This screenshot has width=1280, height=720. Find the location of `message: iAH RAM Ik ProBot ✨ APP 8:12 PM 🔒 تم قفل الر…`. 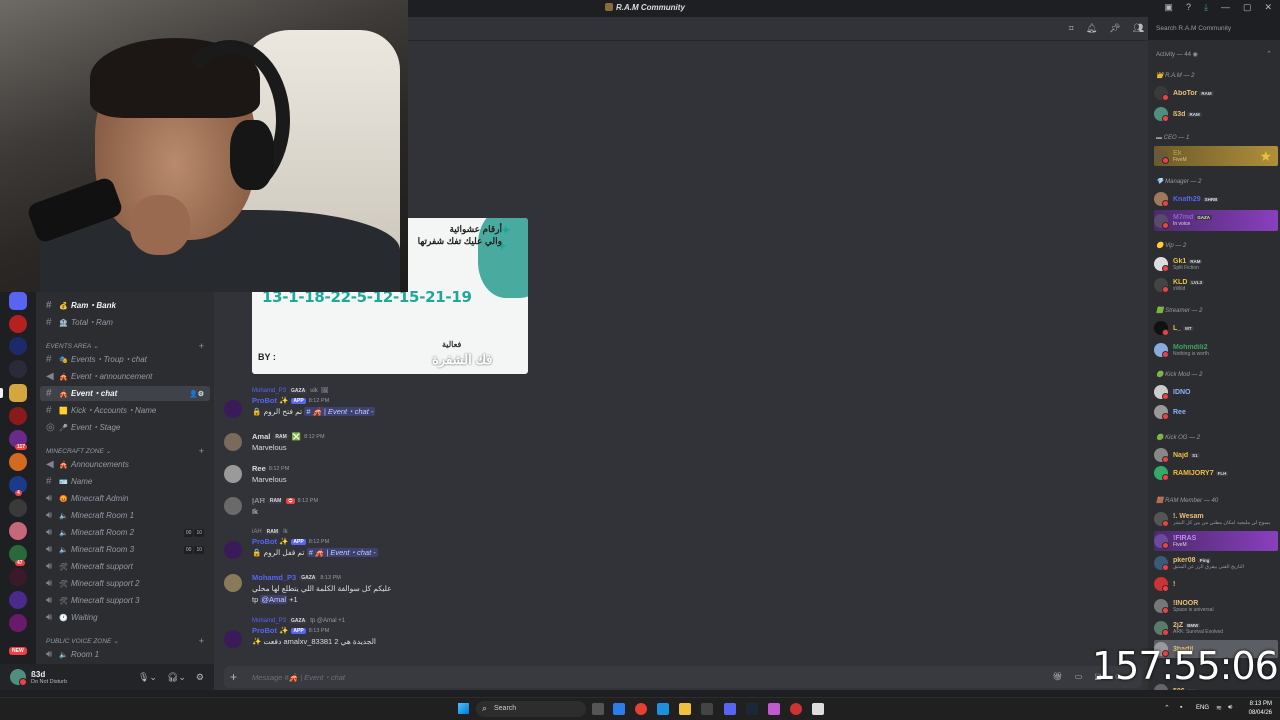

message: iAH RAM Ik ProBot ✨ APP 8:12 PM 🔒 تم قفل الر… is located at coordinates (474, 543).